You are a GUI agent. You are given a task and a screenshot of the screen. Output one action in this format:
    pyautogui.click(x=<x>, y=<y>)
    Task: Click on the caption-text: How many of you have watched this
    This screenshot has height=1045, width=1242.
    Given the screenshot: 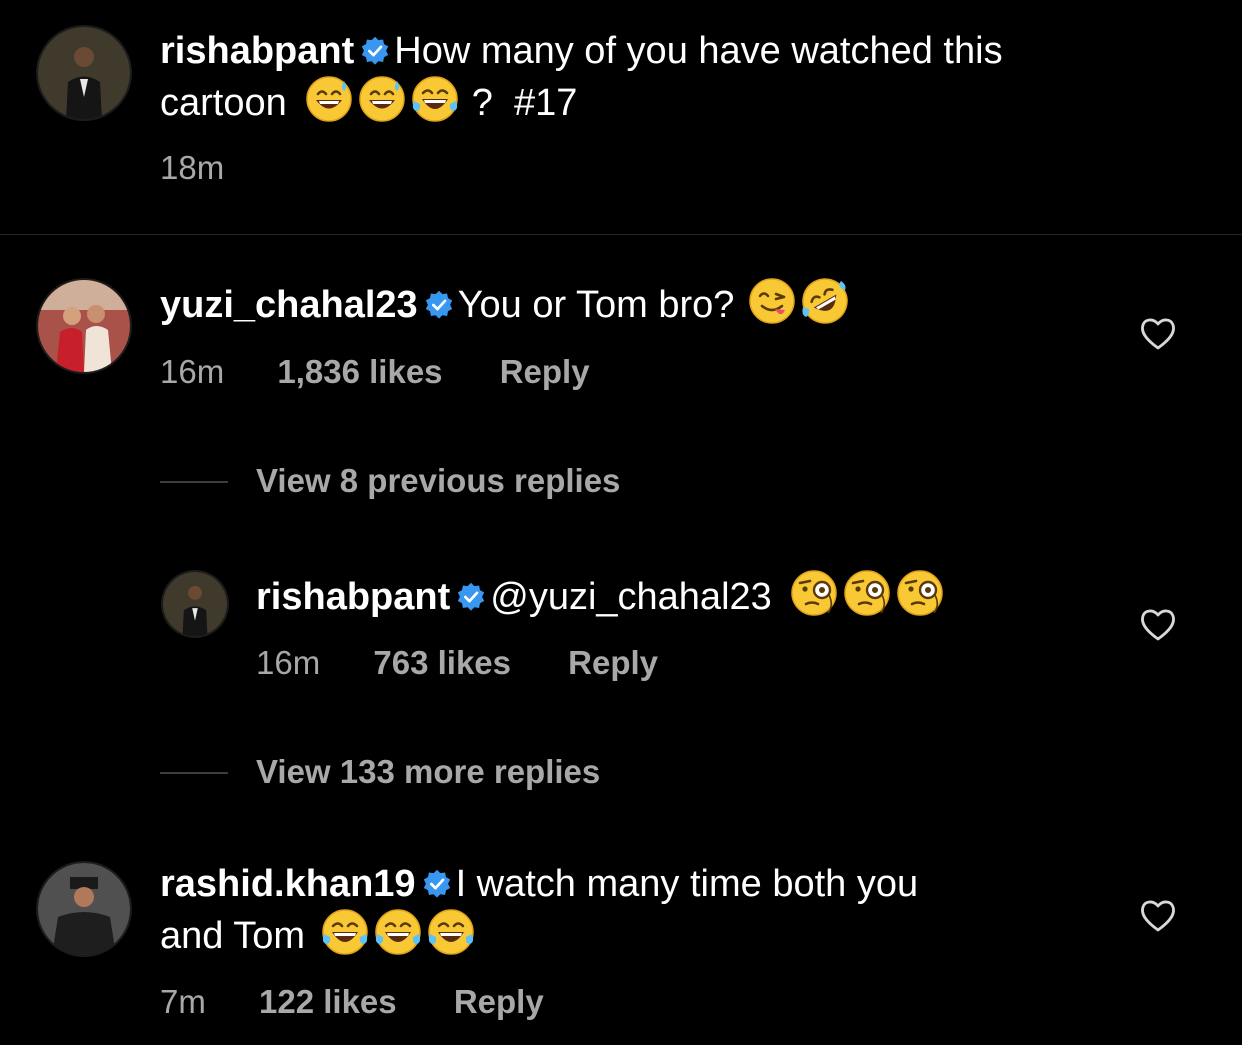 What is the action you would take?
    pyautogui.click(x=698, y=51)
    